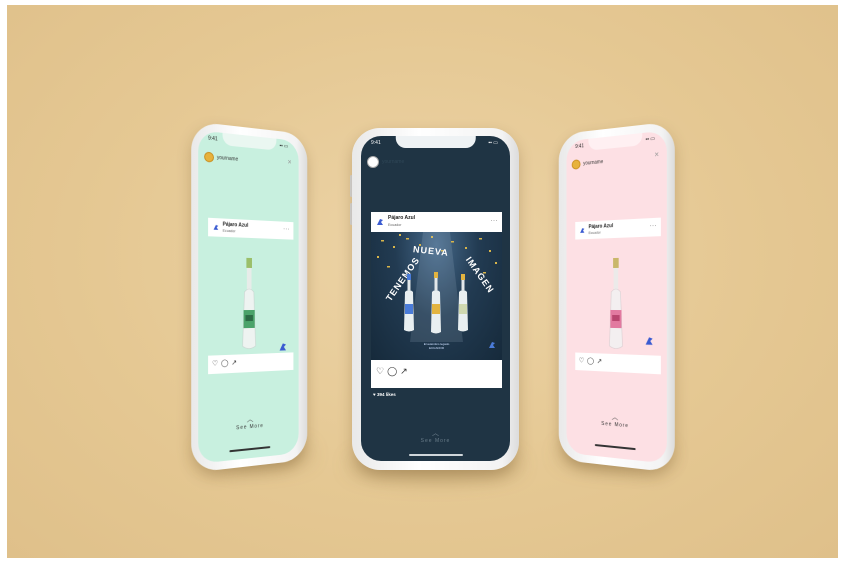  Describe the element at coordinates (374, 394) in the screenshot. I see `heart-filled-icon: ♥` at that location.